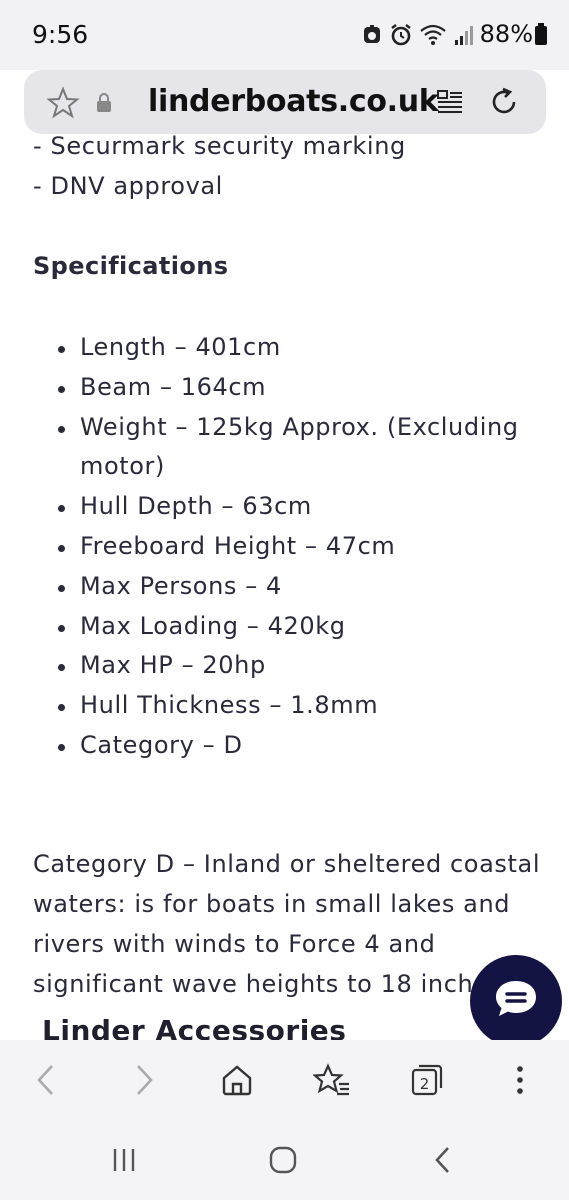 The height and width of the screenshot is (1200, 569). I want to click on spec-item: Beam – 164cm, so click(296, 388).